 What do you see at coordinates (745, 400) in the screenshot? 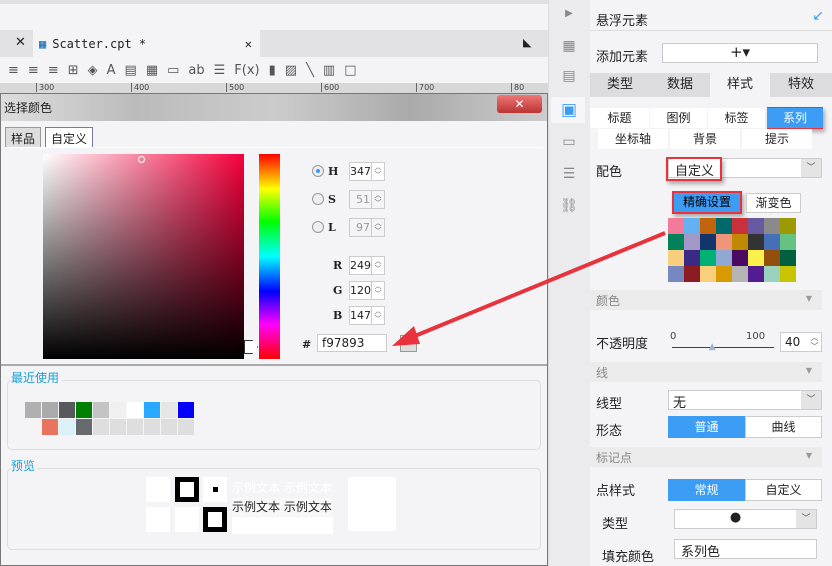
I see `line-type-select: 无 ﹀` at bounding box center [745, 400].